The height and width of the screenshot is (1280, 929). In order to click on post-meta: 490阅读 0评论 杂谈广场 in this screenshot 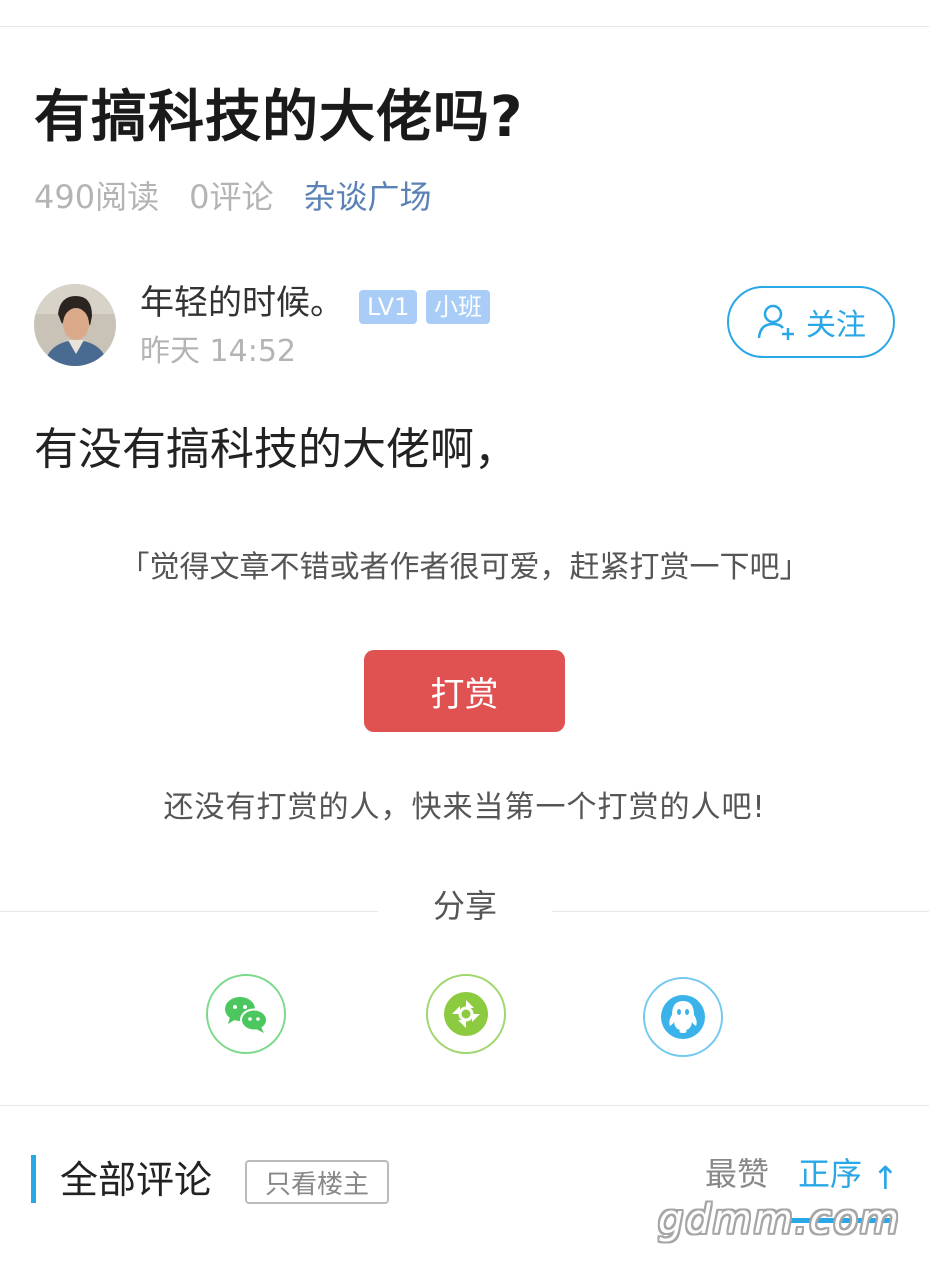, I will do `click(232, 195)`.